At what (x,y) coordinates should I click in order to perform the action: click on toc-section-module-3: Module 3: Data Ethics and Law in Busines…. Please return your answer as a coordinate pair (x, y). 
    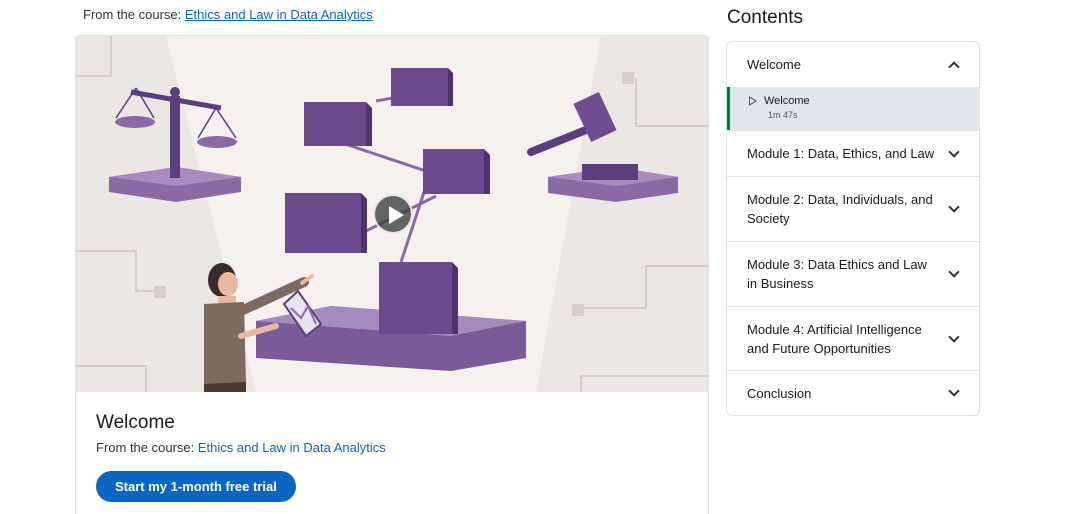
    Looking at the image, I should click on (853, 273).